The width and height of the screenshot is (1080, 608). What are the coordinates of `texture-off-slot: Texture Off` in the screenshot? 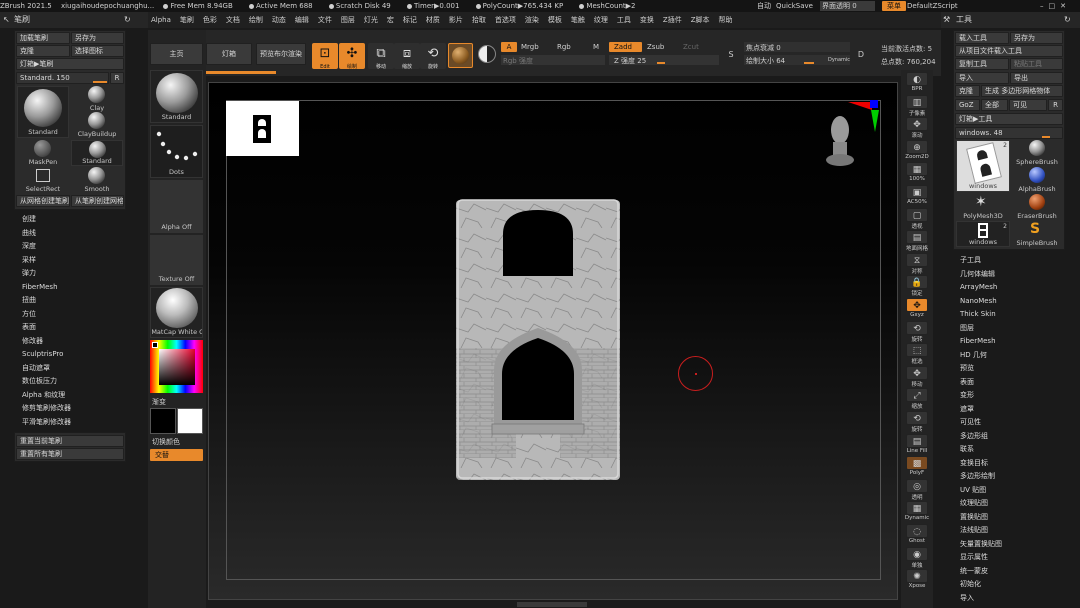 It's located at (176, 260).